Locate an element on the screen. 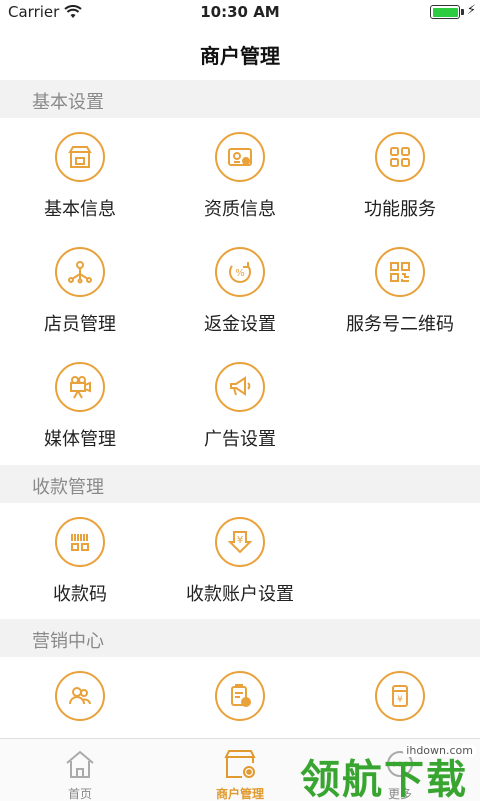  status-bar: Carrier 10:30 AM ⚡ is located at coordinates (240, 13).